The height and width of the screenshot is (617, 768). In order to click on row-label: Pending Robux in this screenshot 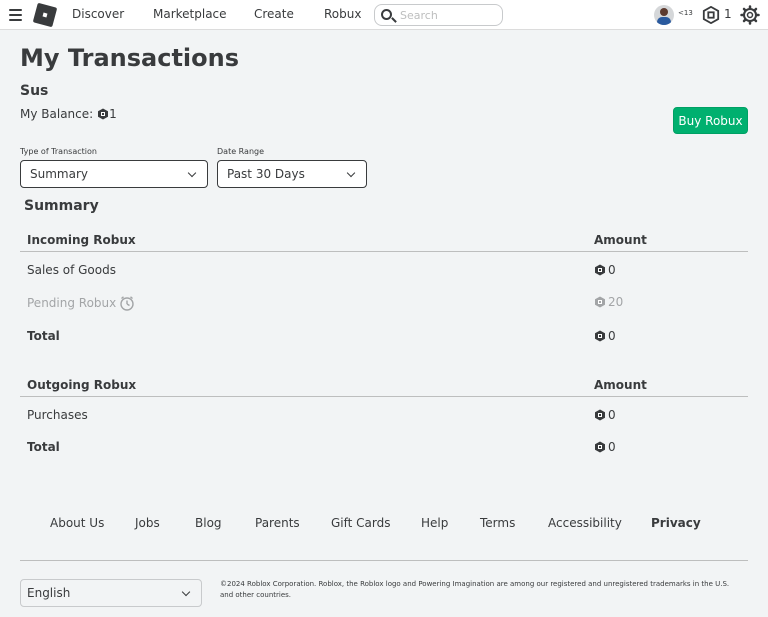, I will do `click(72, 303)`.